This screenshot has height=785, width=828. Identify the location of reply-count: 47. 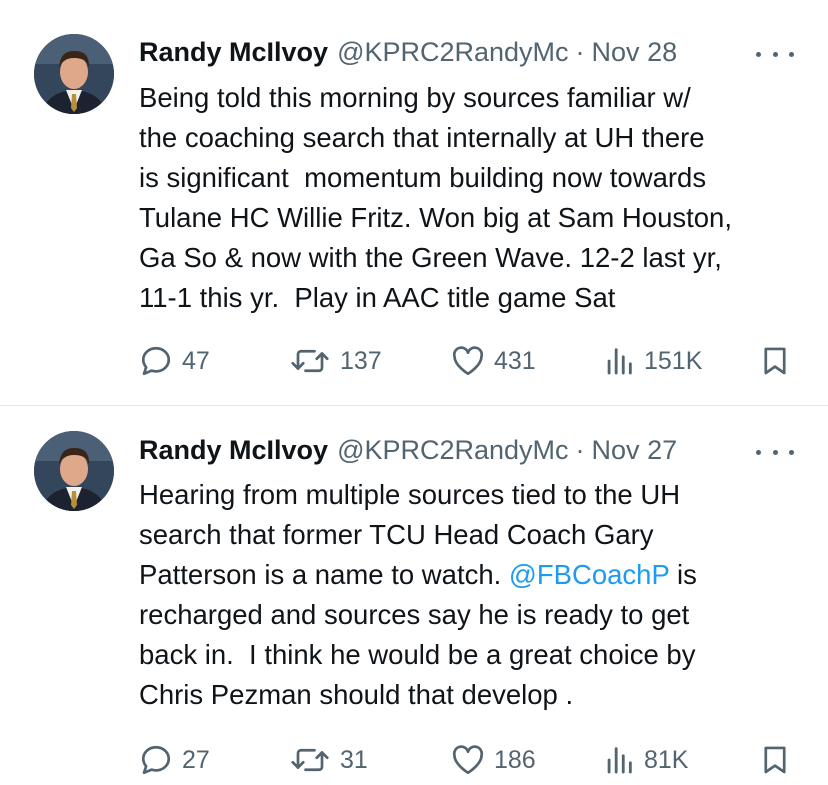
(196, 360).